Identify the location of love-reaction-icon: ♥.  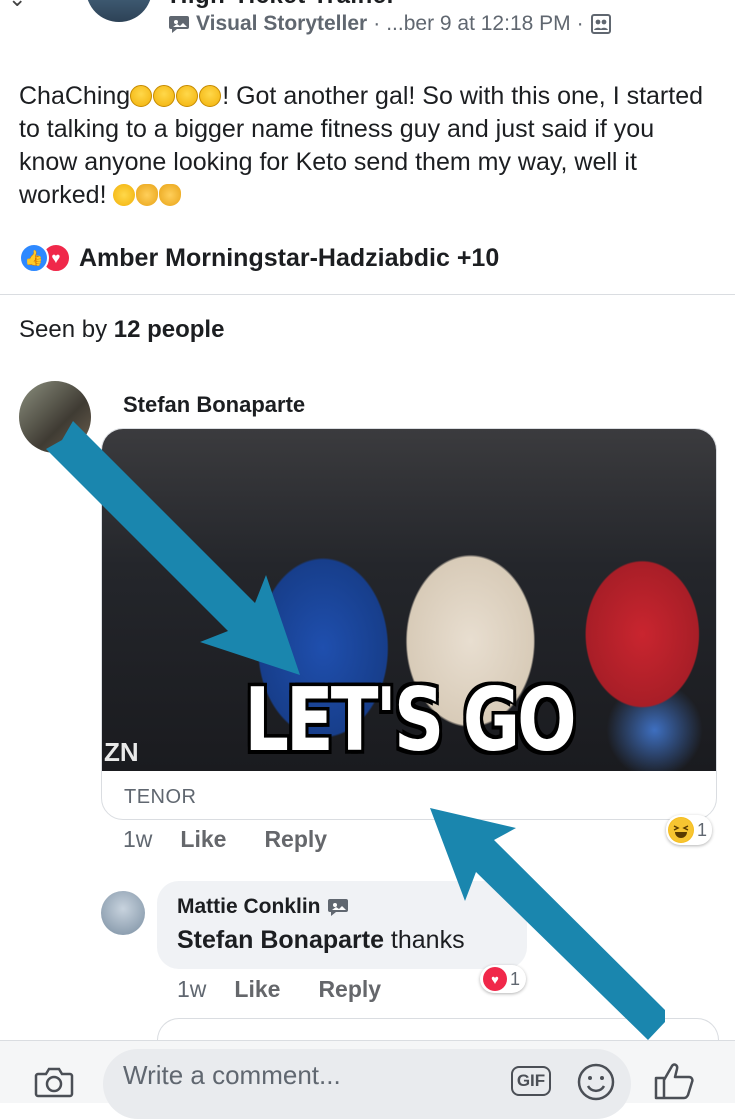
(495, 979).